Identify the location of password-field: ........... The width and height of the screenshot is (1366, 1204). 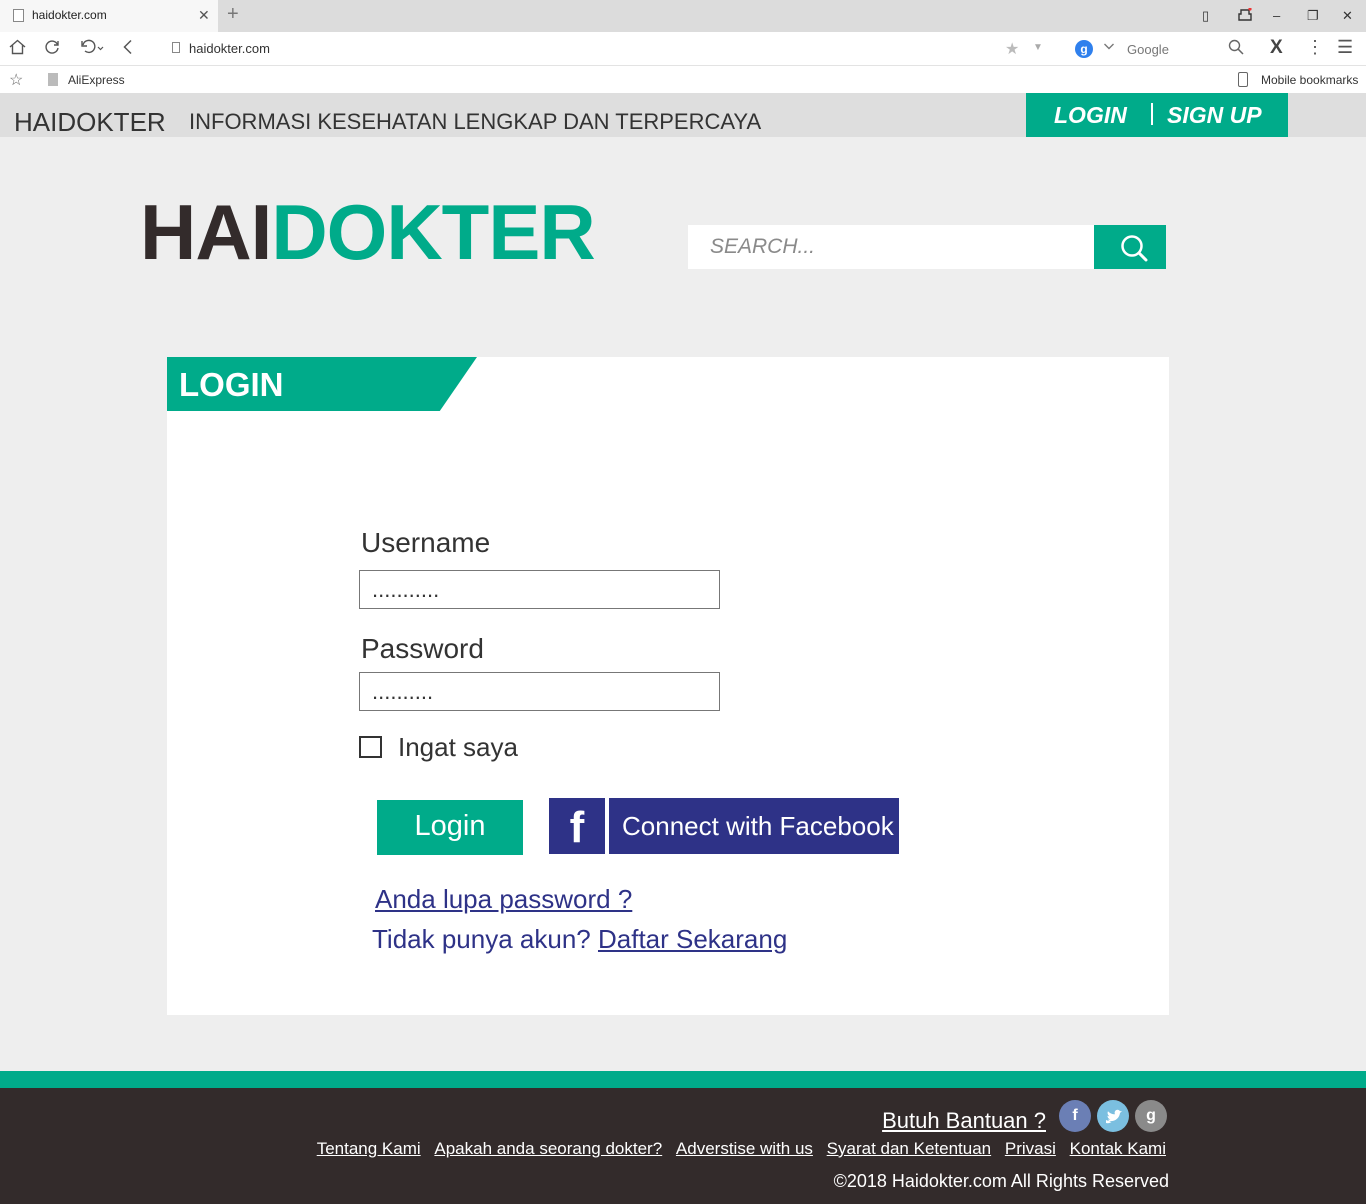
(539, 691).